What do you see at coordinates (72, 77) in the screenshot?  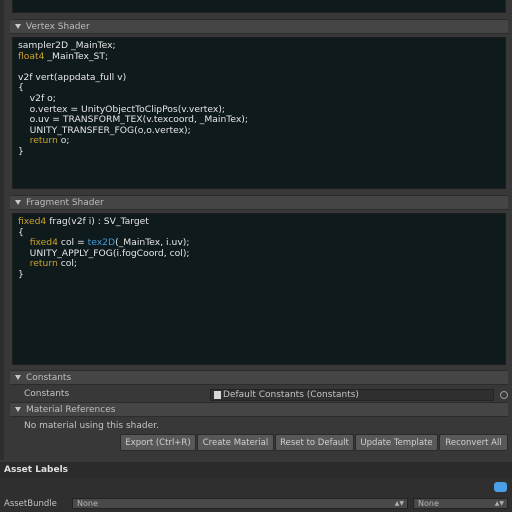 I see `code-token: v2f vert(appdata_full v)` at bounding box center [72, 77].